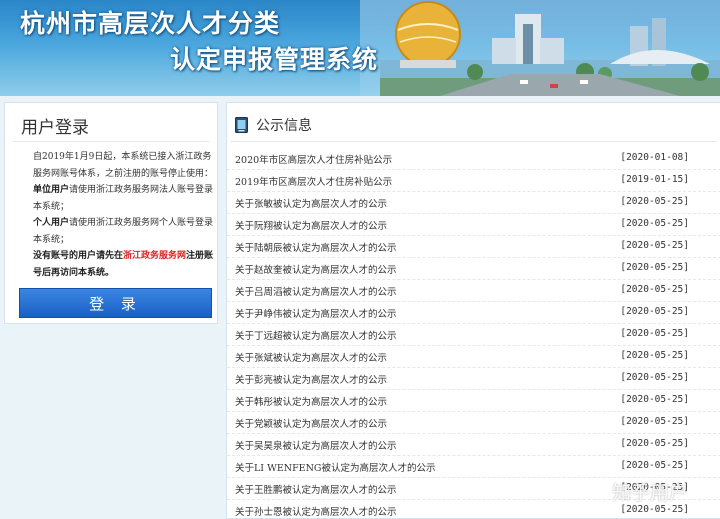 The width and height of the screenshot is (720, 519). I want to click on announcement-item: 关于陆朝辰被认定为高层次人才的公示 [2020-05-25], so click(473, 247).